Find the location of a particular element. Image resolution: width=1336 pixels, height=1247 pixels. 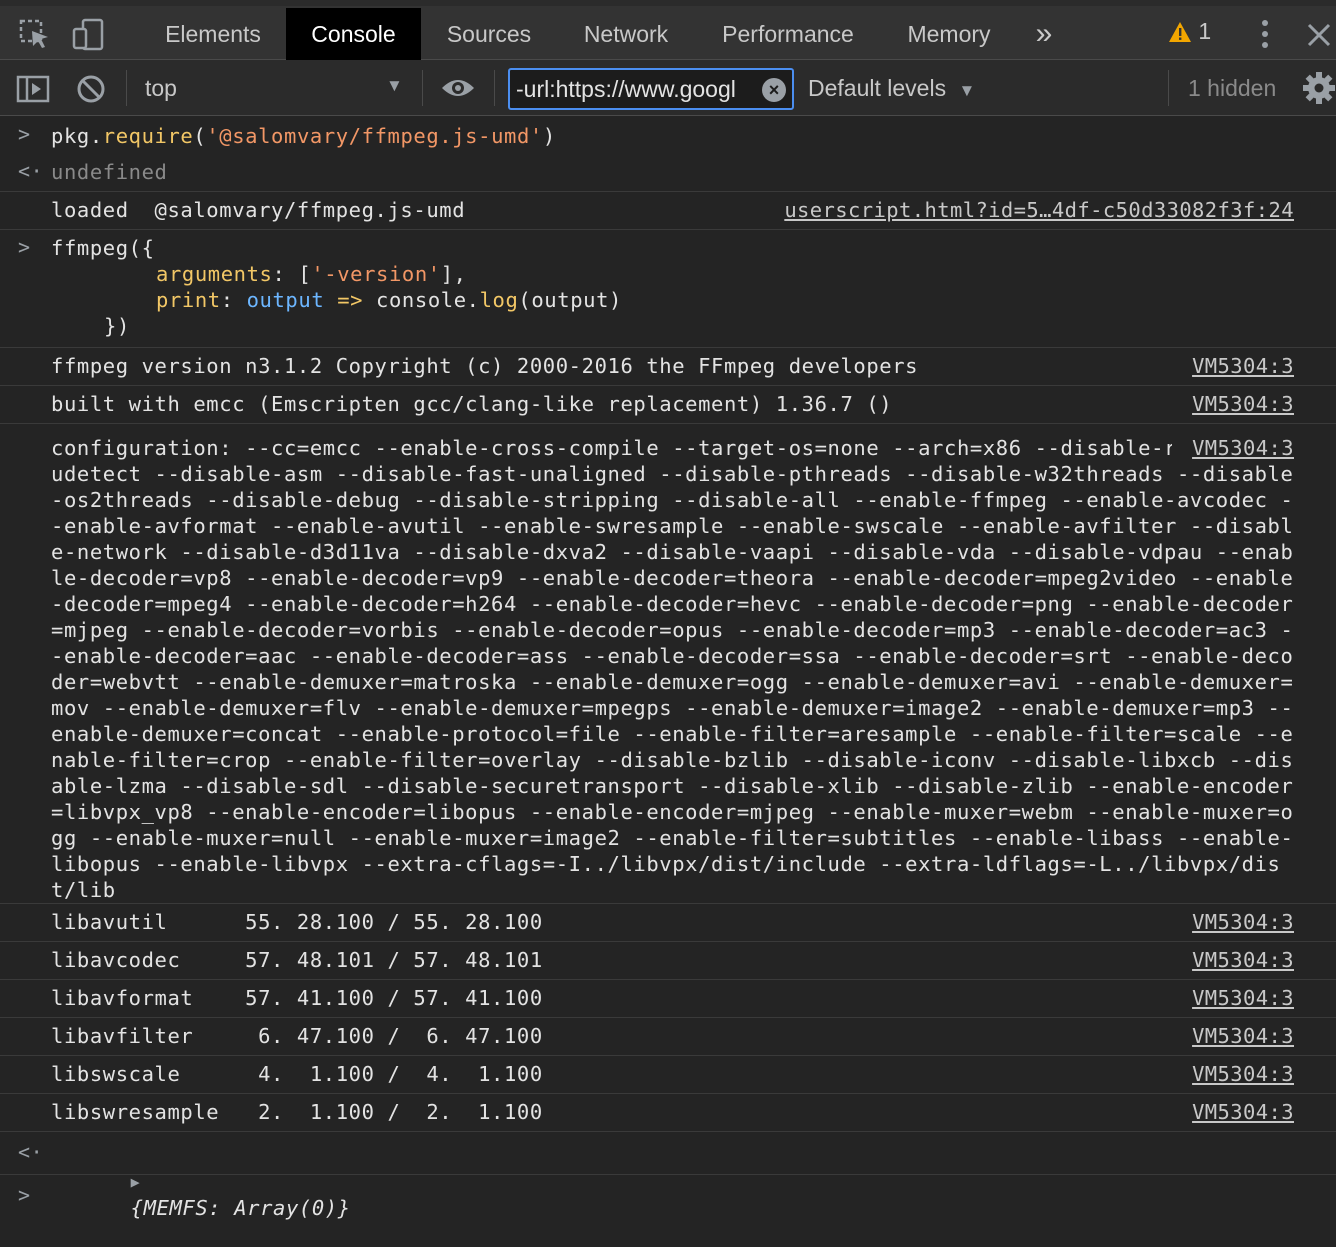

code-line: ffmpeg({ is located at coordinates (103, 248).